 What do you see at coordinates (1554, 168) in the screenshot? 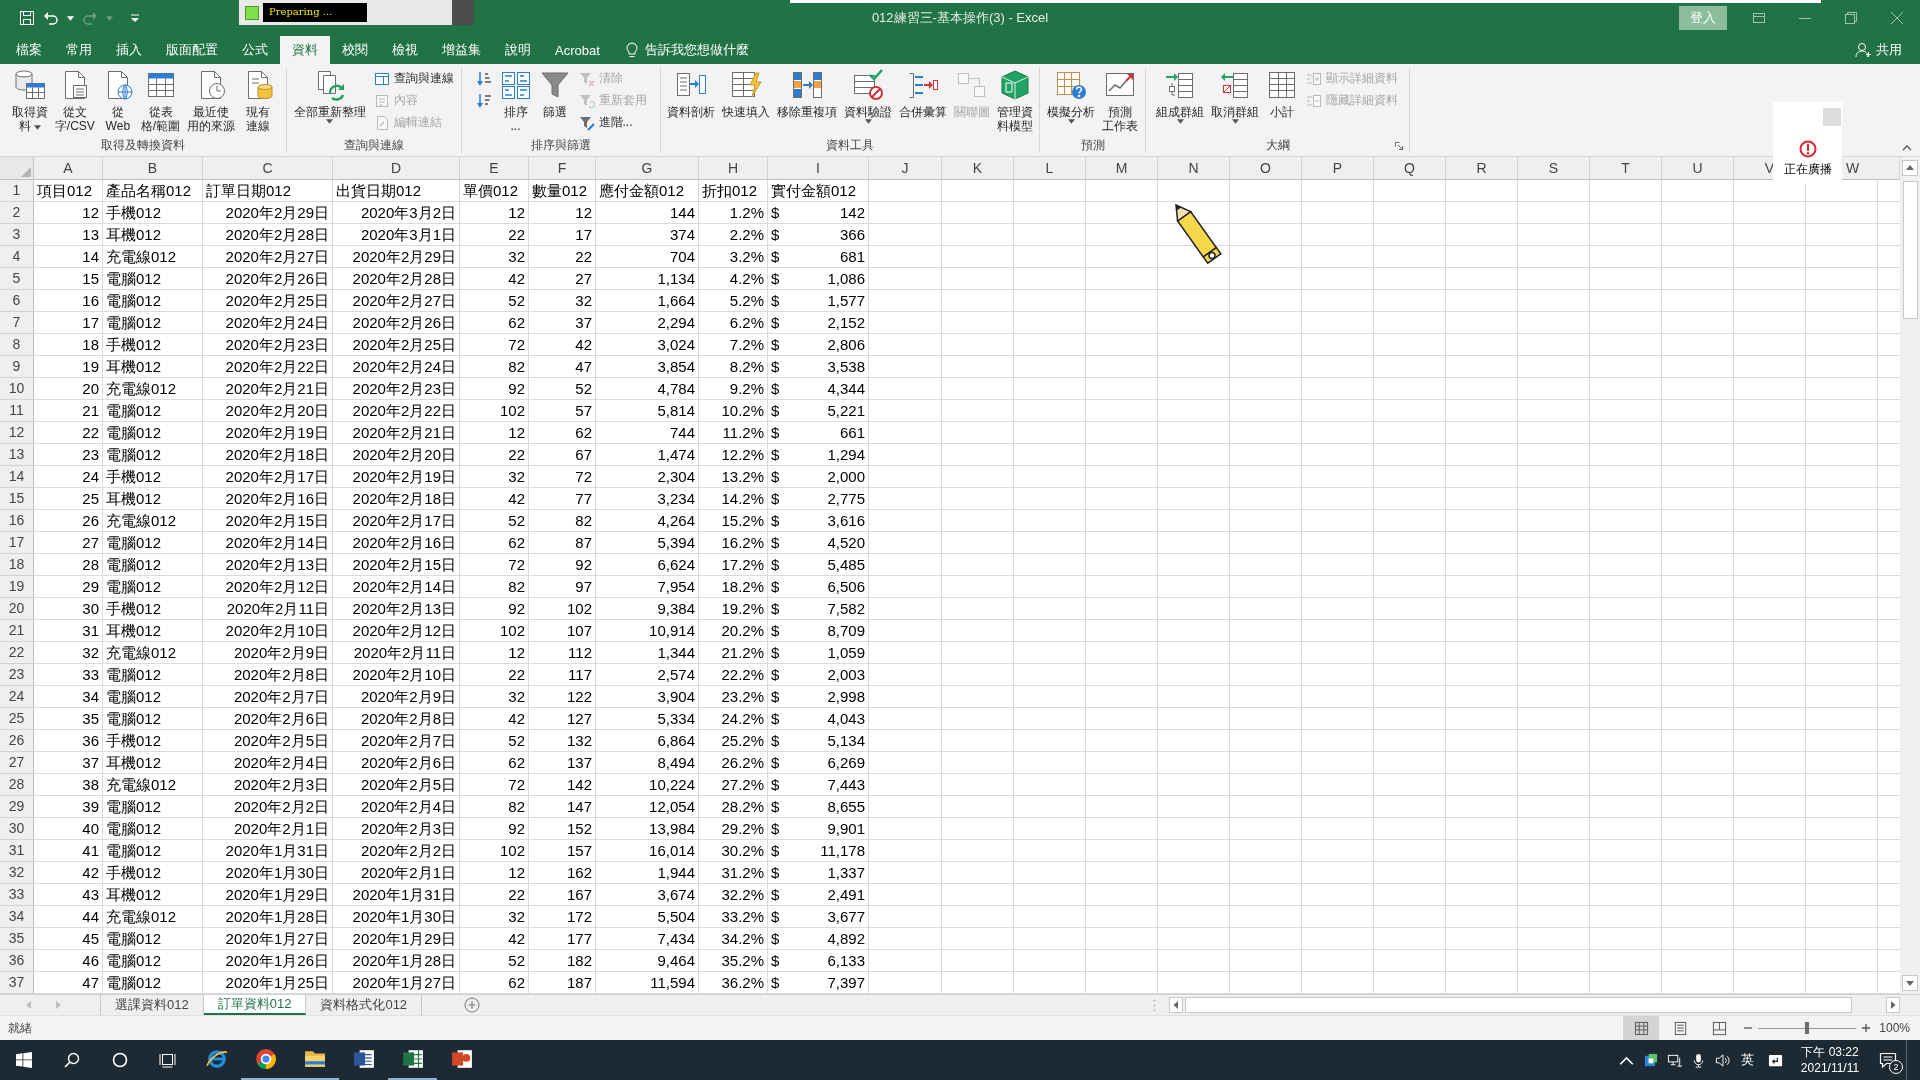
I see `column-header: S` at bounding box center [1554, 168].